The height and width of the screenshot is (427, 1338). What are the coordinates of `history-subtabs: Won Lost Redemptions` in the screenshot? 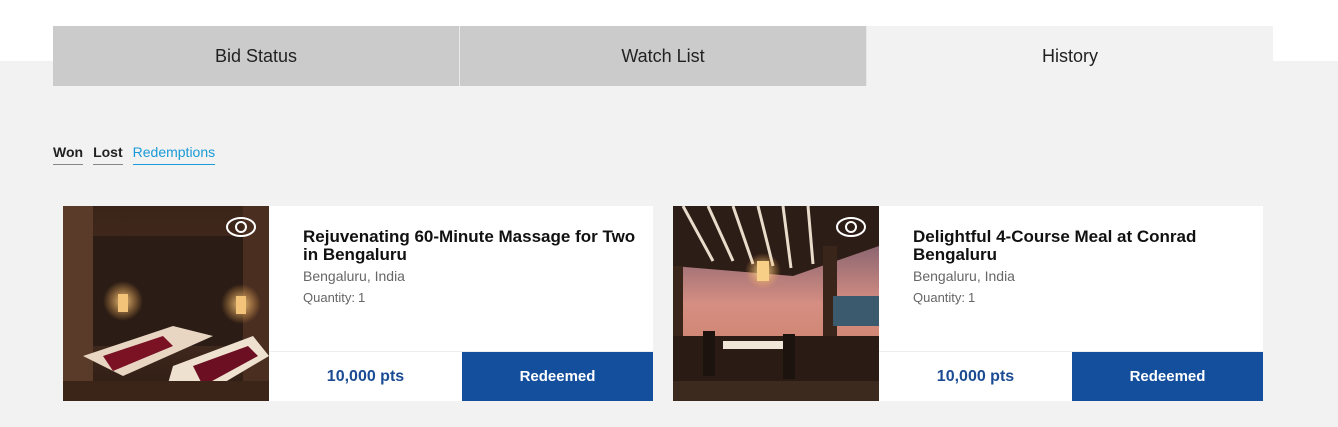 It's located at (134, 154).